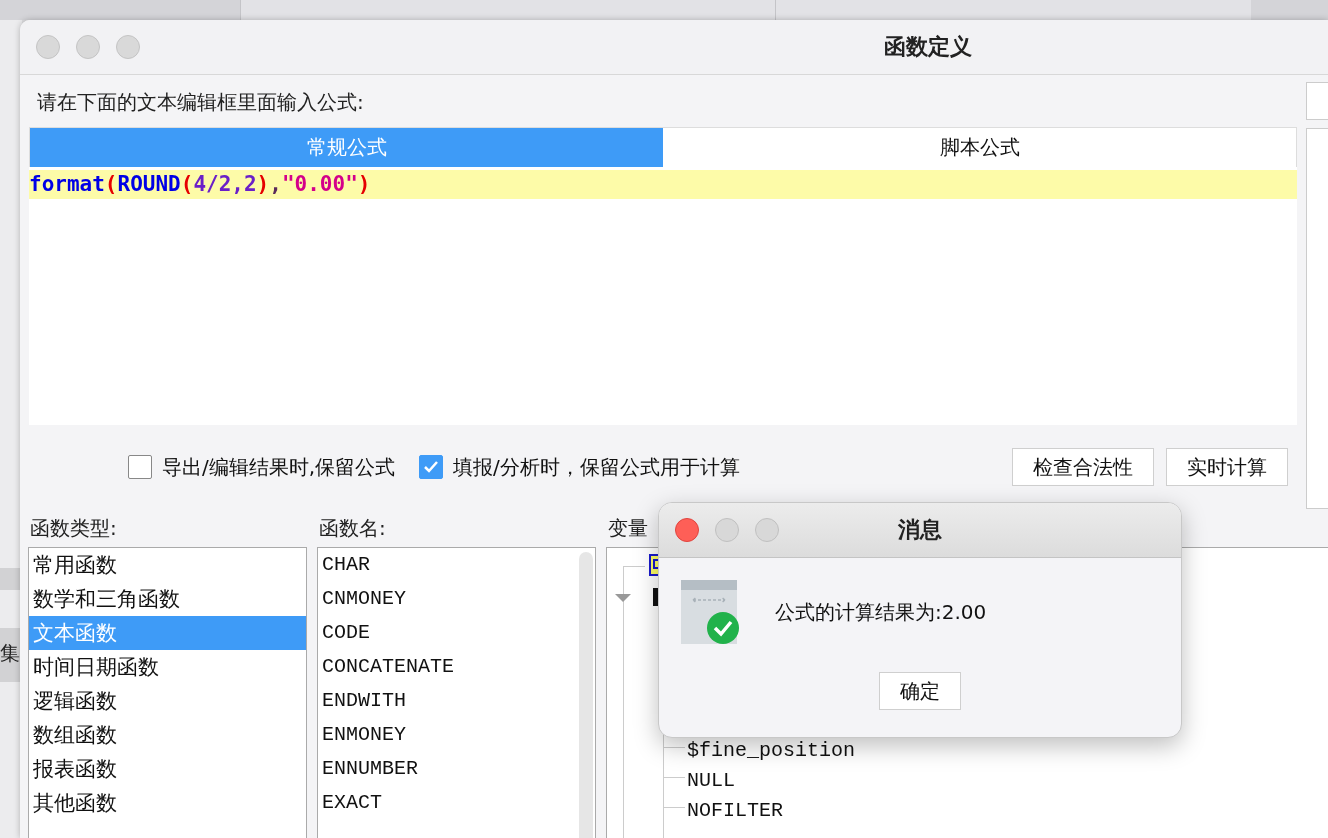 This screenshot has height=838, width=1328. What do you see at coordinates (456, 735) in the screenshot?
I see `list-item: ENMONEY` at bounding box center [456, 735].